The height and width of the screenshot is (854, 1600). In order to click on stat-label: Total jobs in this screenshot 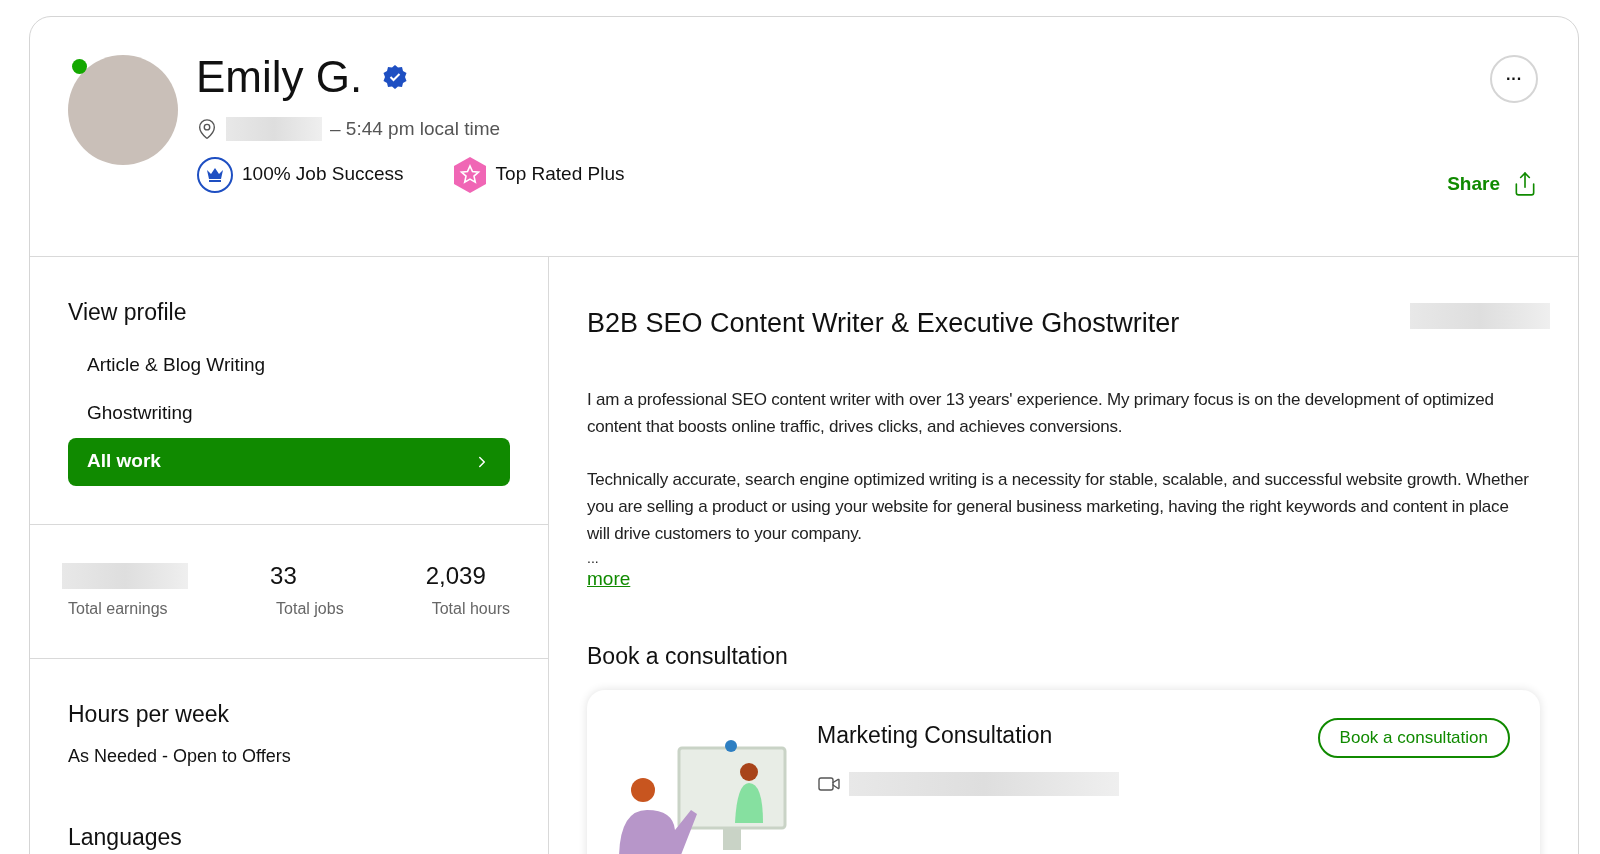, I will do `click(309, 608)`.